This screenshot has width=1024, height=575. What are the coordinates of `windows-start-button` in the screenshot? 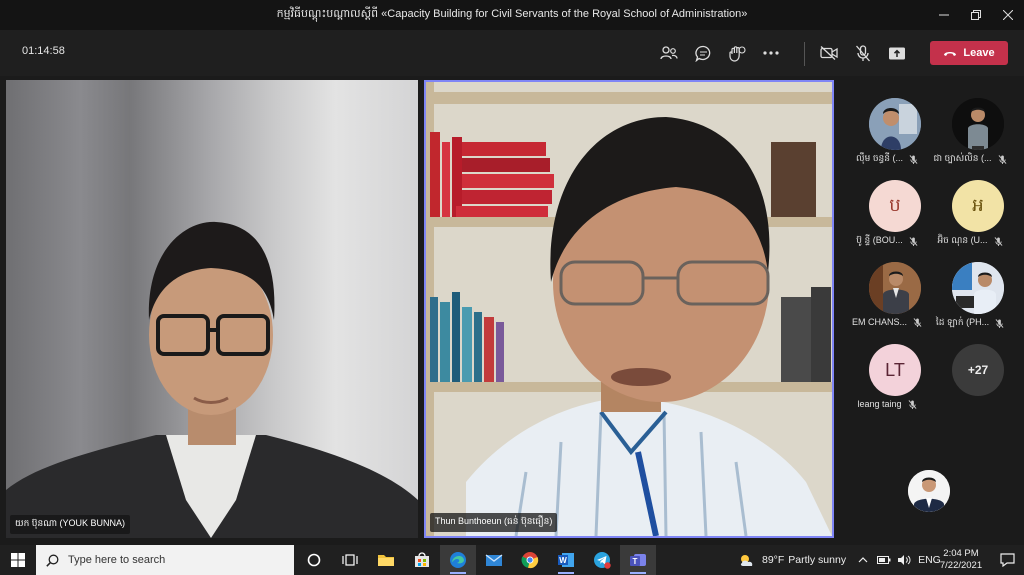 It's located at (18, 560).